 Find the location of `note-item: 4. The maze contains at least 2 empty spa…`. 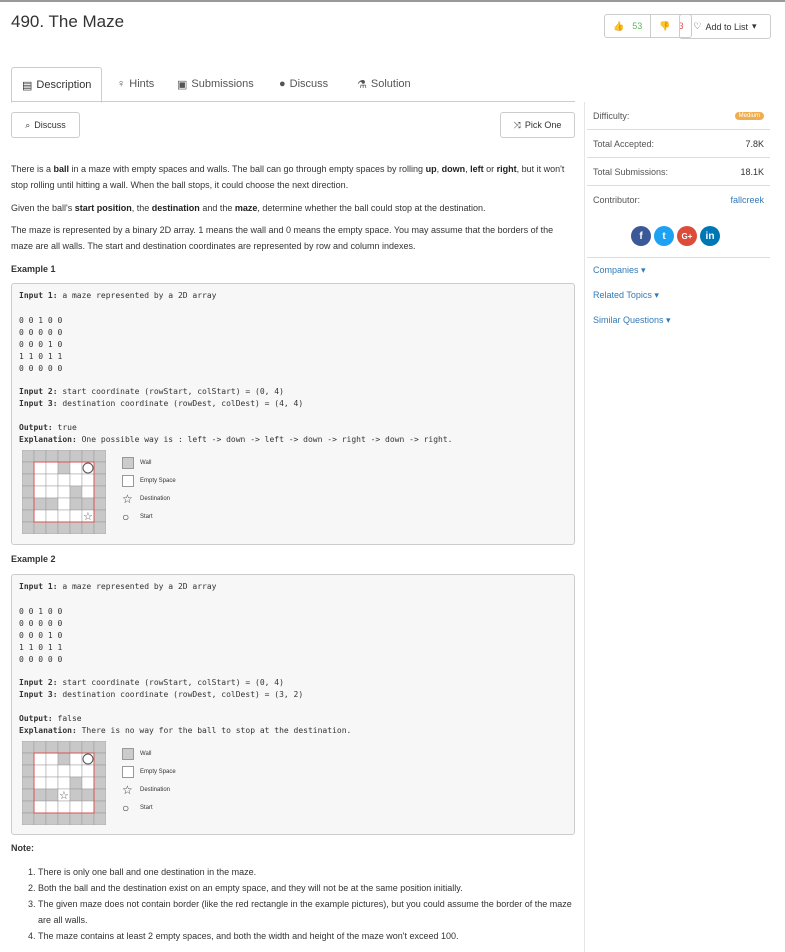

note-item: 4. The maze contains at least 2 empty spa… is located at coordinates (243, 936).